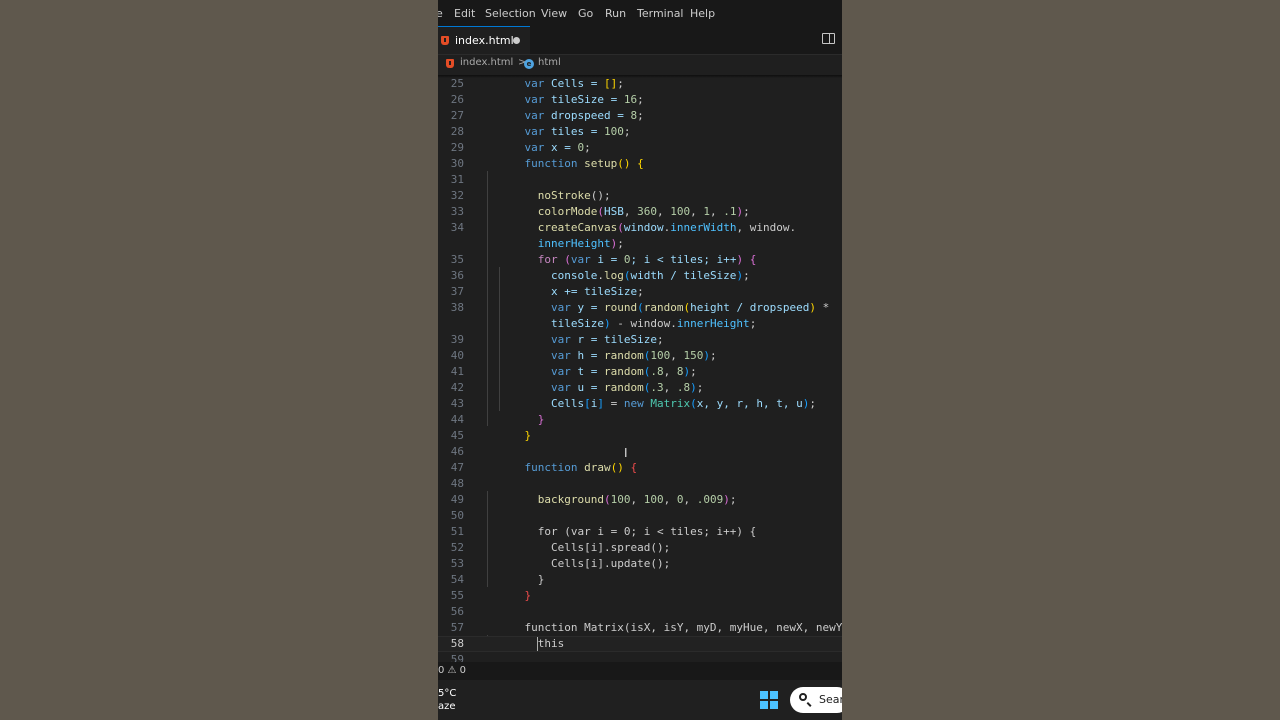  Describe the element at coordinates (816, 700) in the screenshot. I see `taskbar-search-box: Sear` at that location.